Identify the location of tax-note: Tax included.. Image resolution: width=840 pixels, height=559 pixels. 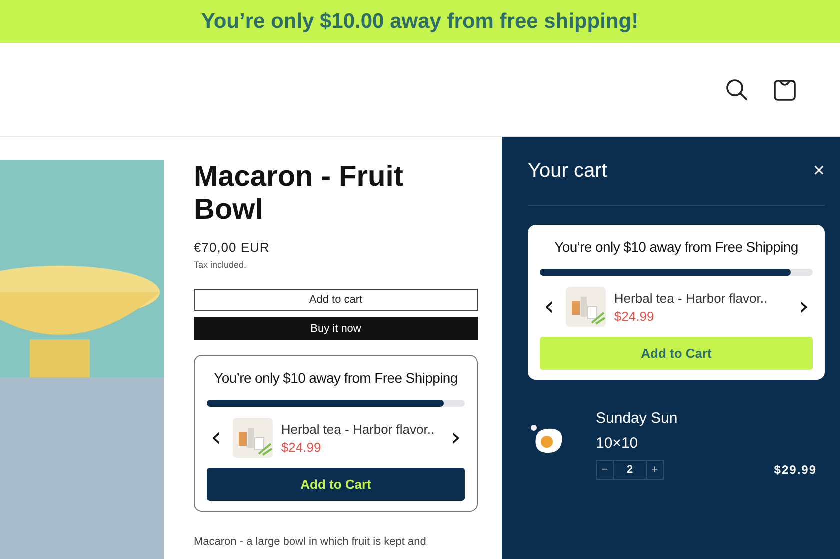
(221, 265).